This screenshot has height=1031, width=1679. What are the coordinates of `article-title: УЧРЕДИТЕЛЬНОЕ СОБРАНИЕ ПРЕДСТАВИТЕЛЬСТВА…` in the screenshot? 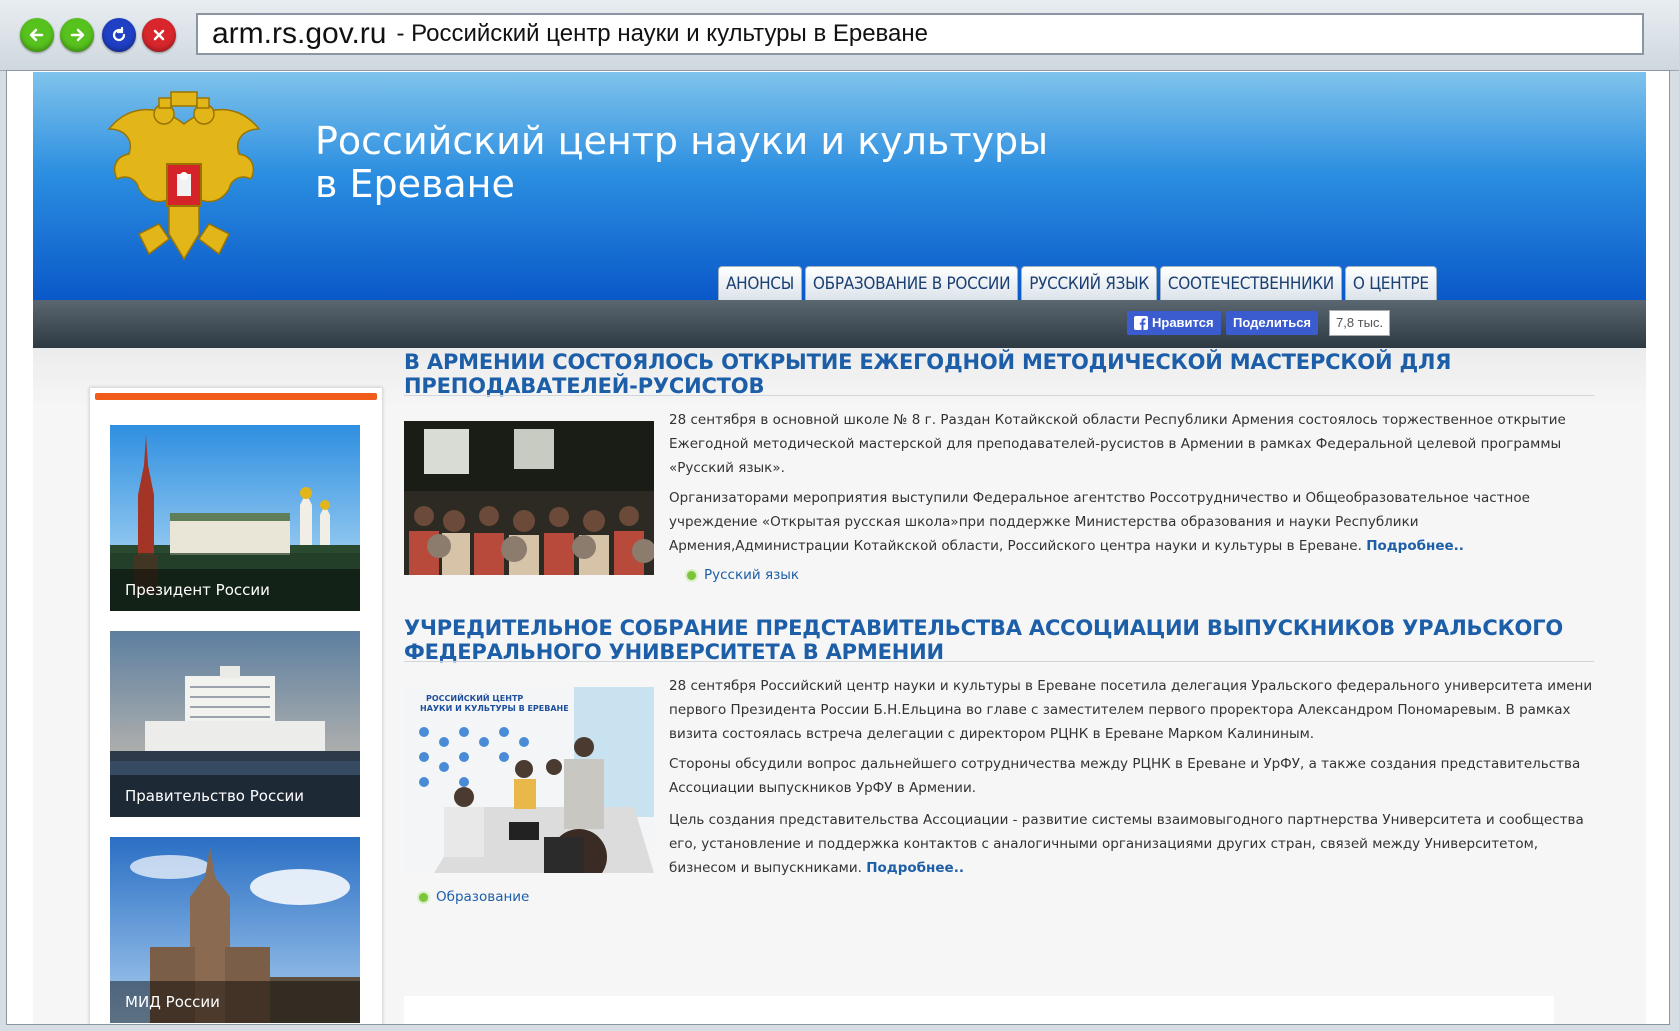 It's located at (994, 640).